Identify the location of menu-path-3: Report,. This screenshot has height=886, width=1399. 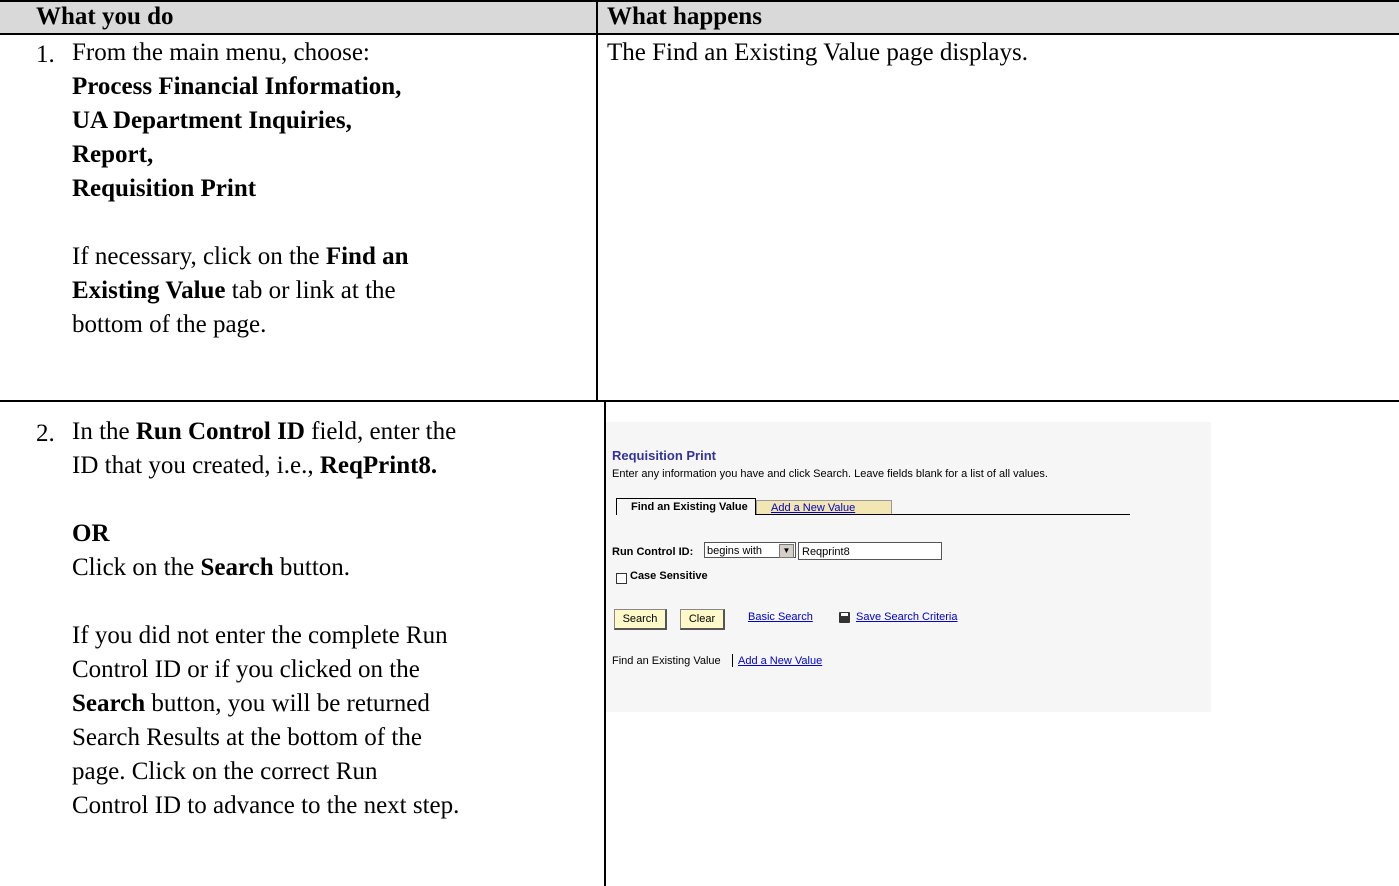
(113, 154).